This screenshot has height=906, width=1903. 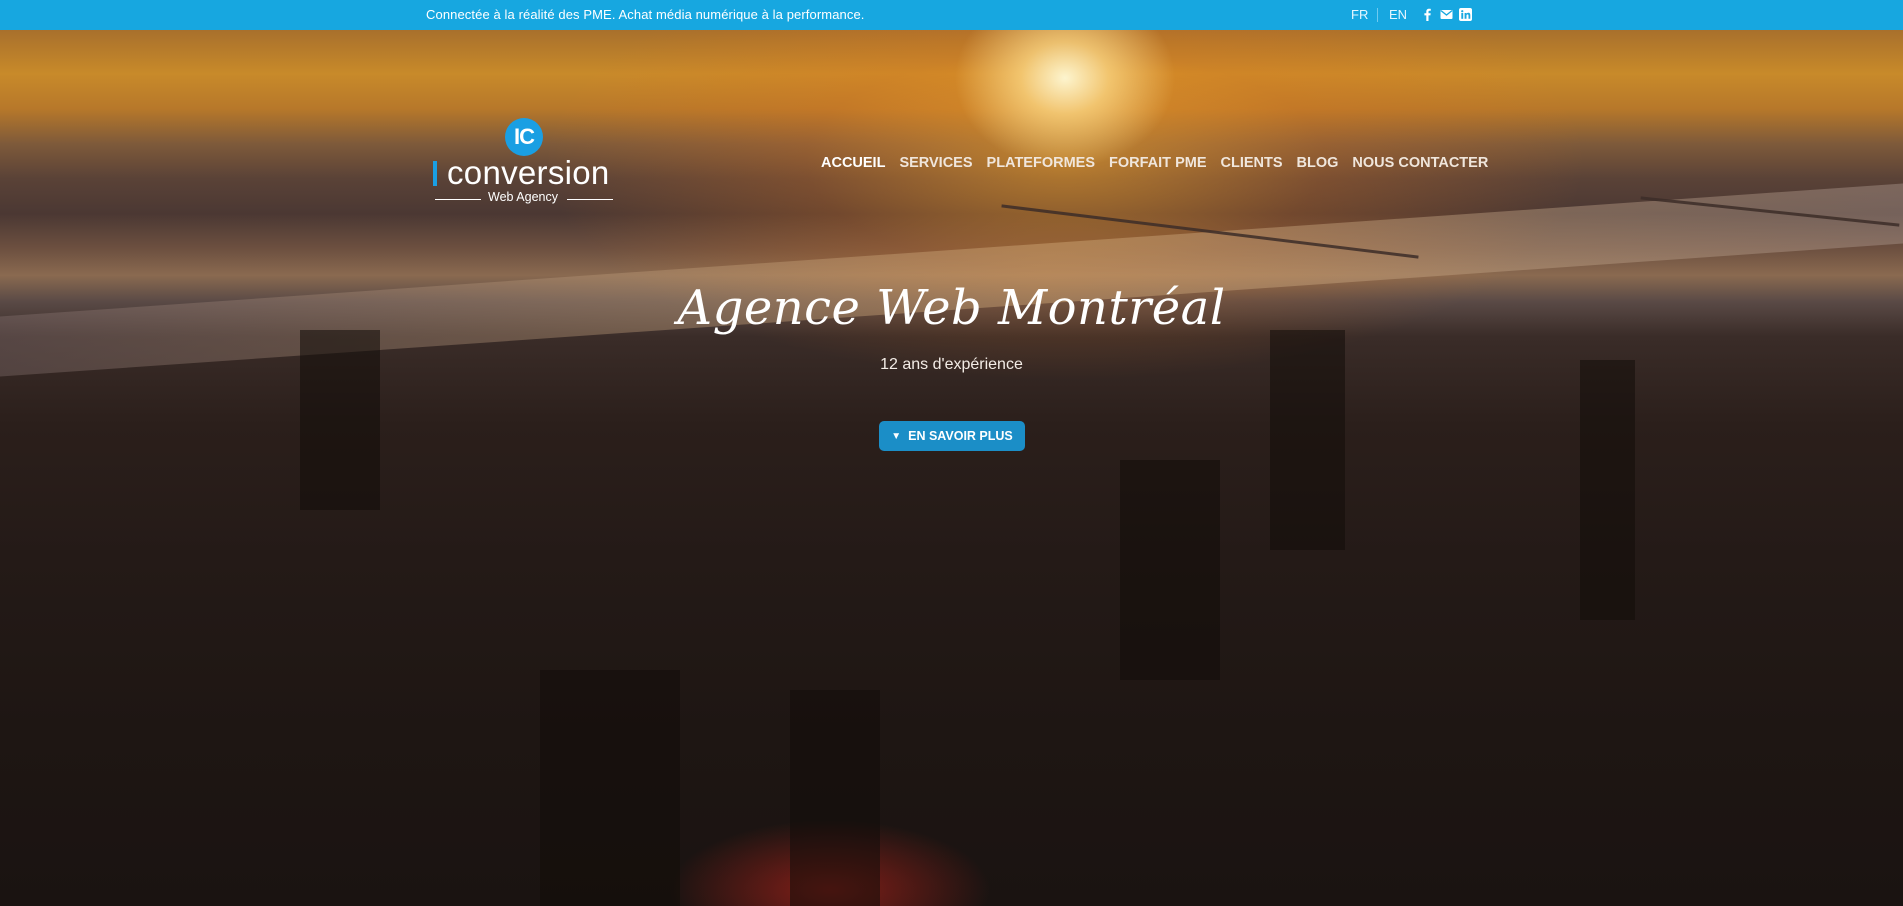 What do you see at coordinates (524, 137) in the screenshot?
I see `logo-badge: IC` at bounding box center [524, 137].